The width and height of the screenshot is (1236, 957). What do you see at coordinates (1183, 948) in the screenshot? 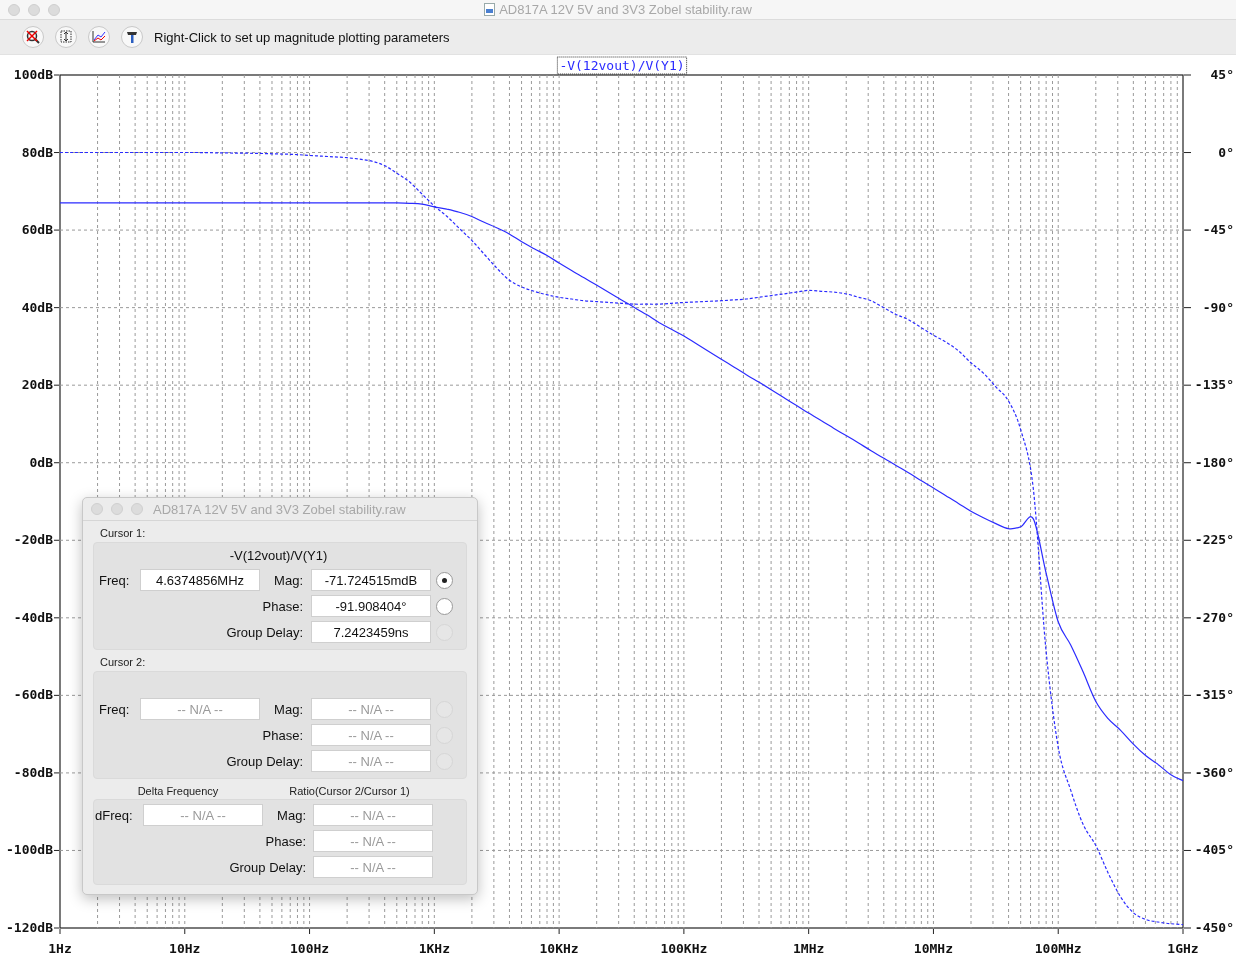
I see `x-axis-label: 1GHz` at bounding box center [1183, 948].